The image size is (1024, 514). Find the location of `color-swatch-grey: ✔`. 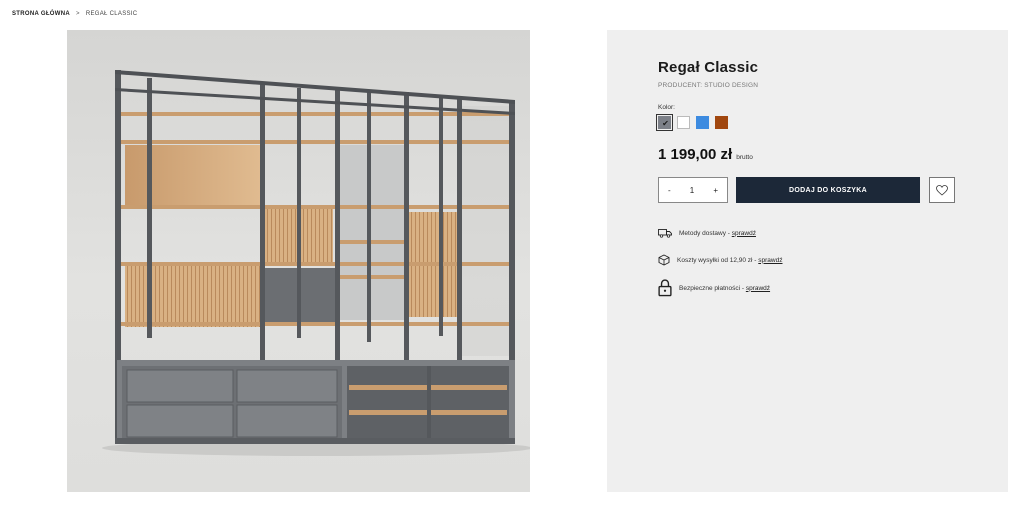

color-swatch-grey: ✔ is located at coordinates (664, 122).